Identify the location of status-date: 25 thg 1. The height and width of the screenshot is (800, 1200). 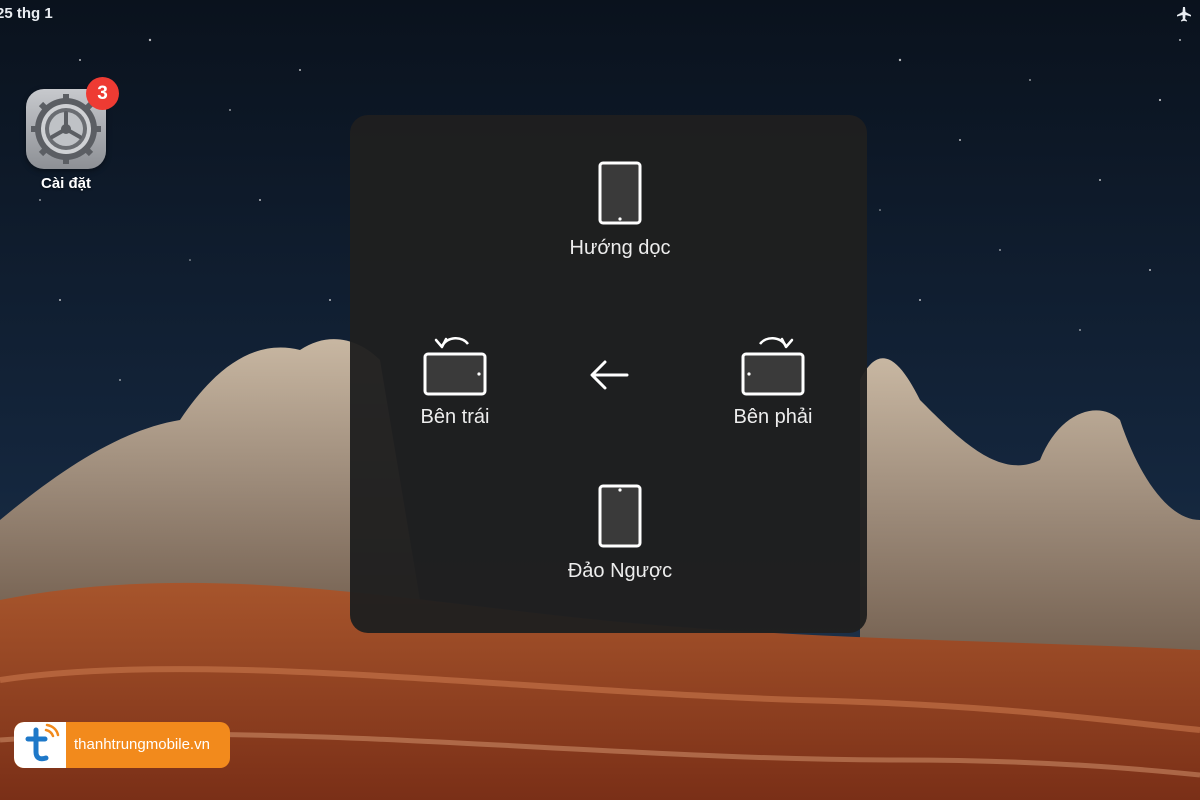
(26, 13).